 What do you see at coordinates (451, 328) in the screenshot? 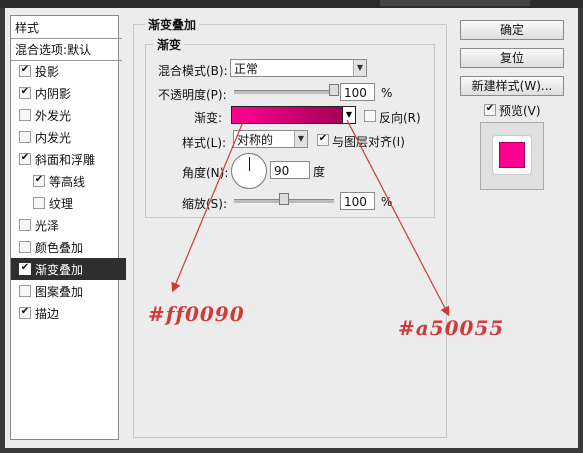
I see `annotation-right-color: #a50055` at bounding box center [451, 328].